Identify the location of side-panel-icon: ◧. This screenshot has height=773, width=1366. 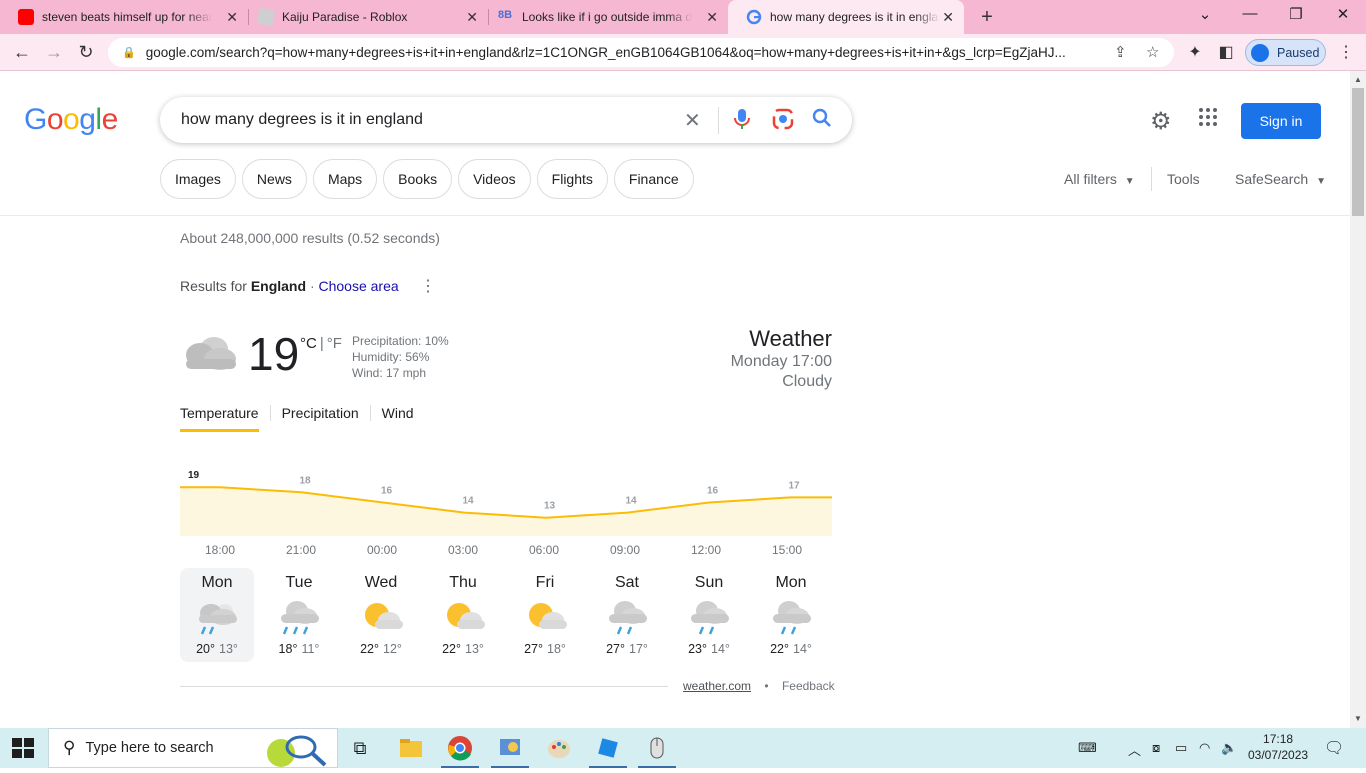
(1226, 52).